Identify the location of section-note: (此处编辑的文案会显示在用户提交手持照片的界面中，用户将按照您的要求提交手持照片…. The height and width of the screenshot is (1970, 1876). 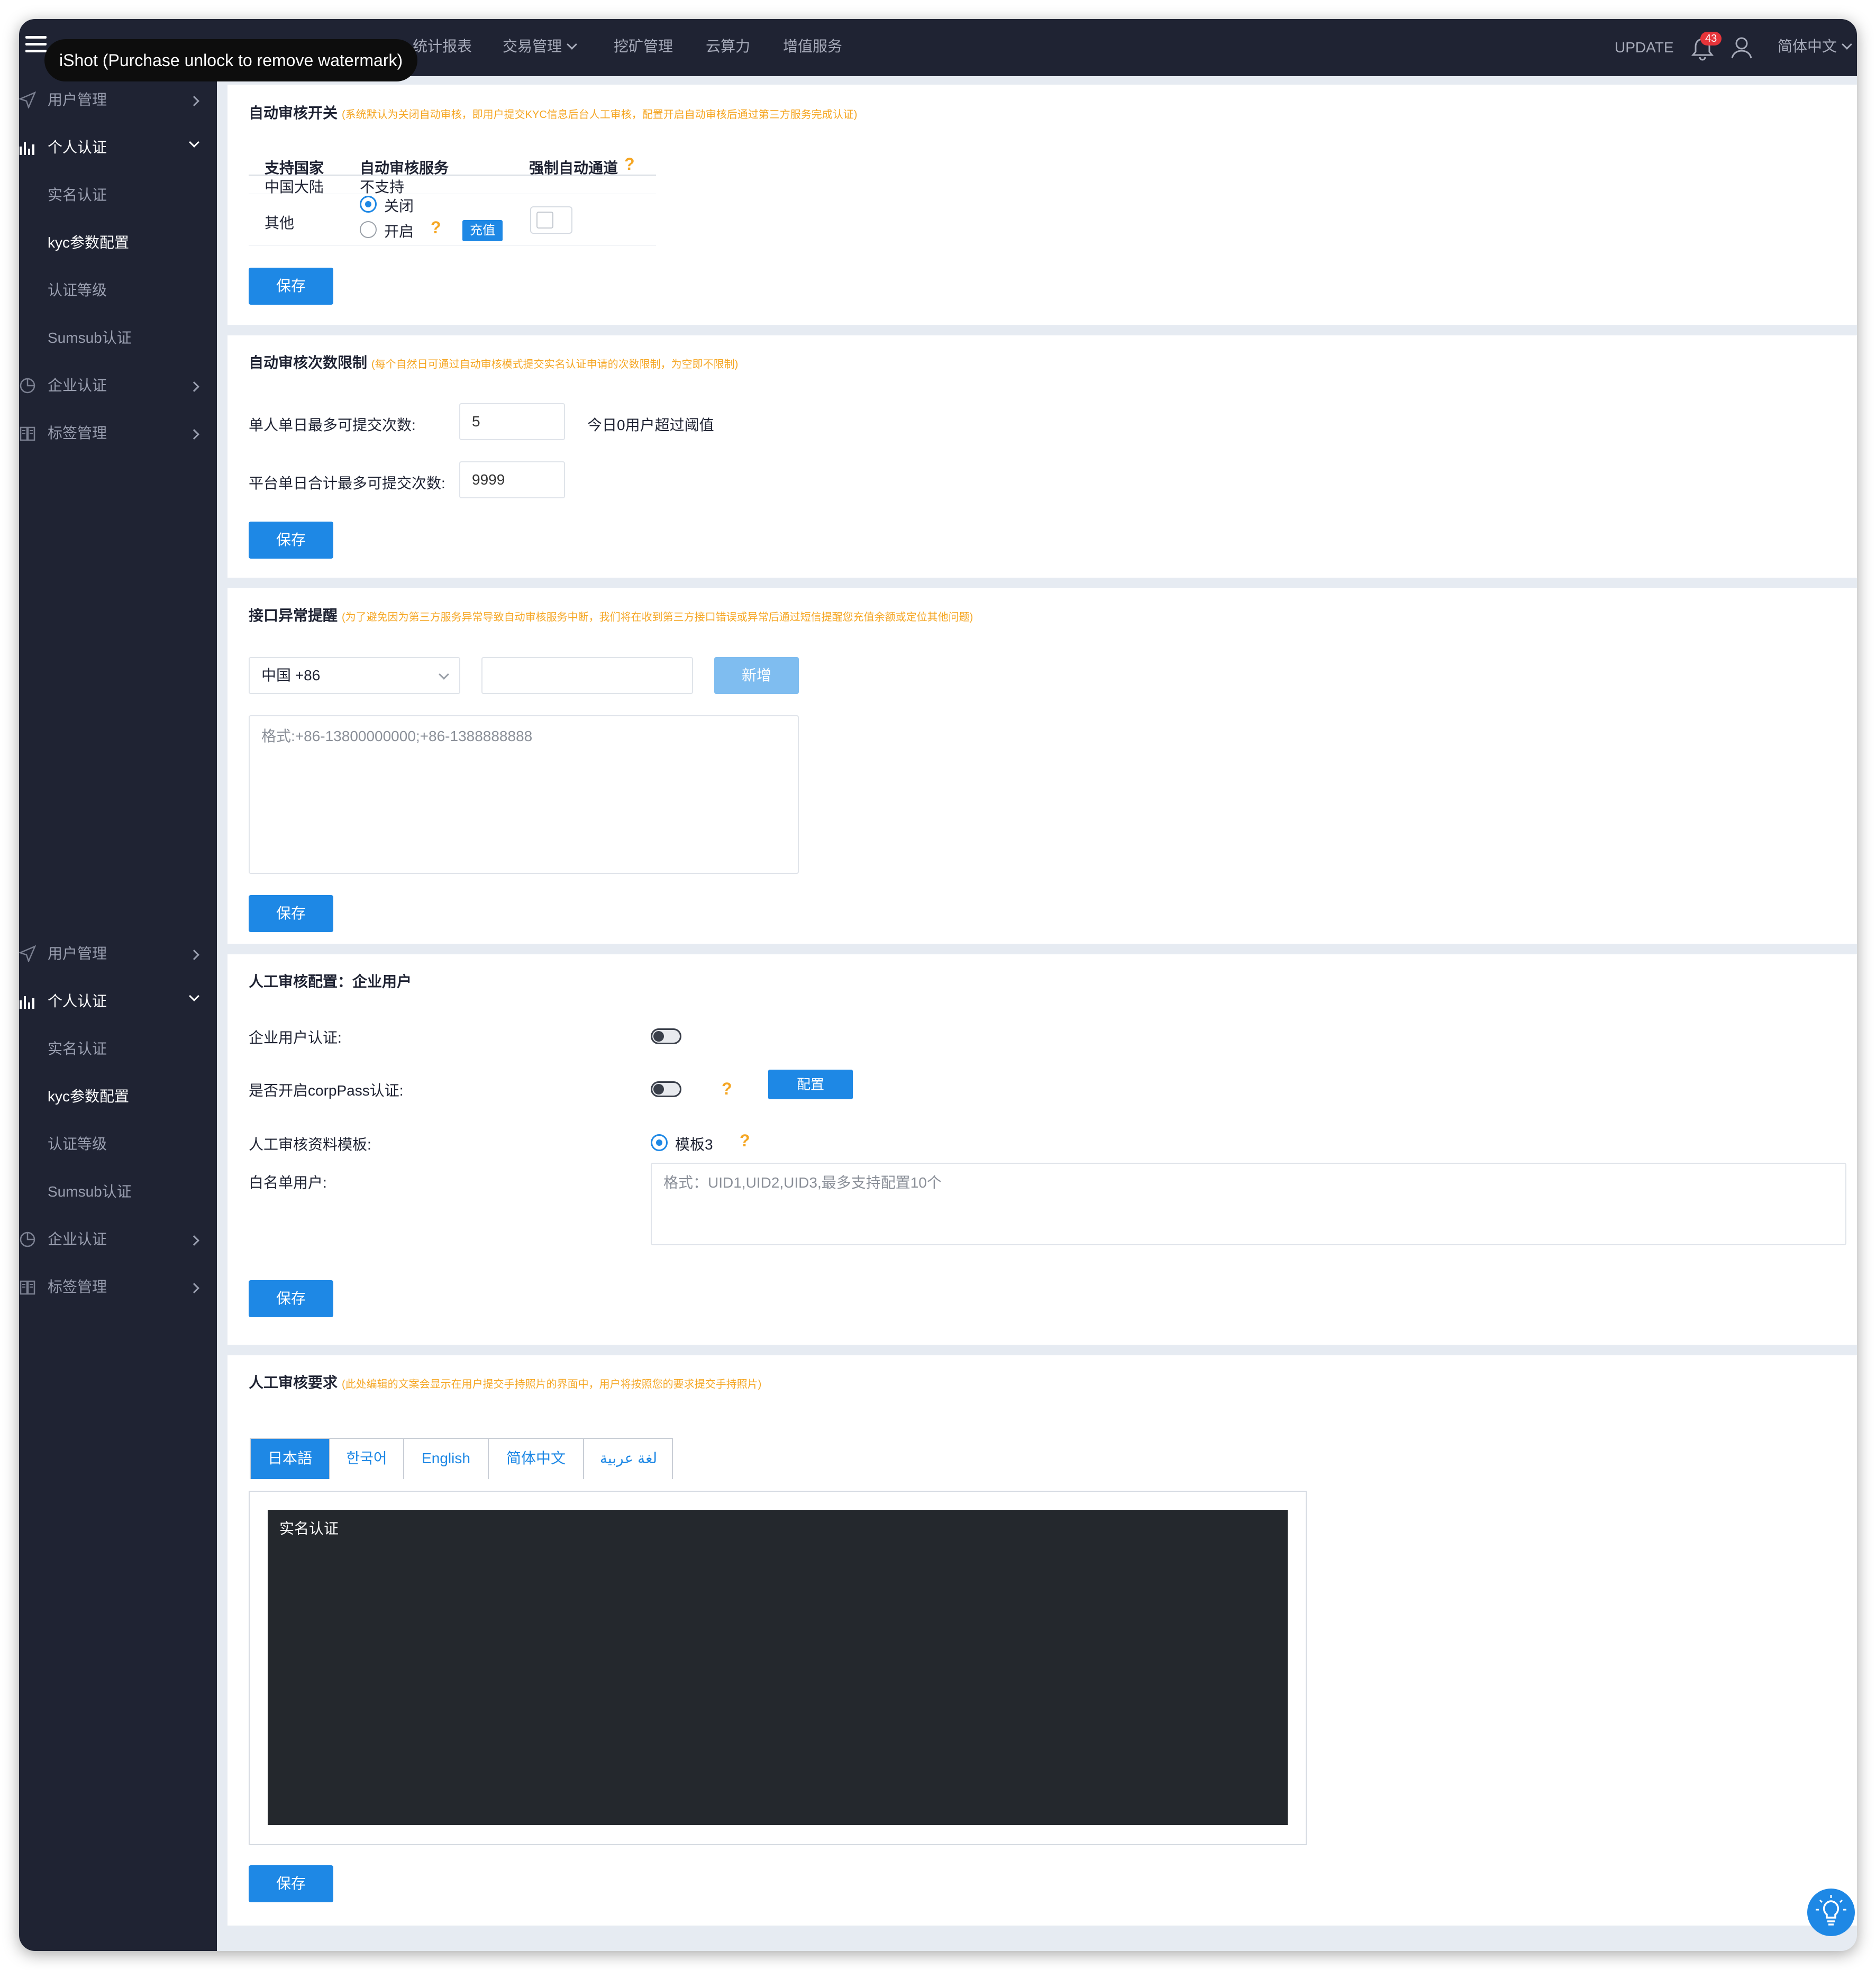
(552, 1384).